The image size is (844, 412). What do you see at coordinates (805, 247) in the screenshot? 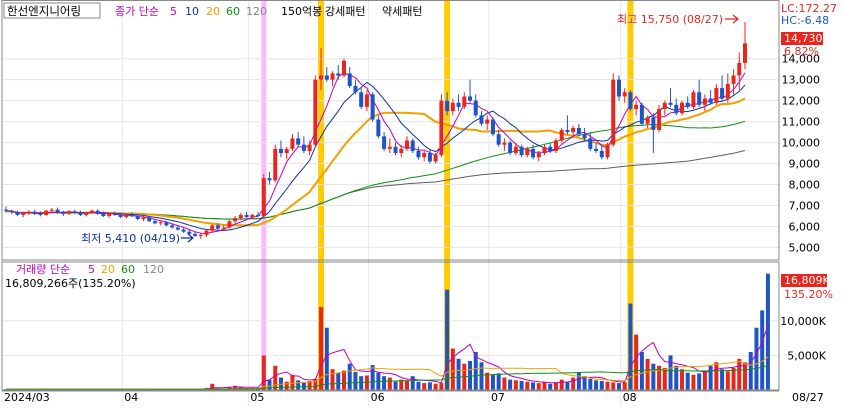
I see `price-tick-label: 5,000` at bounding box center [805, 247].